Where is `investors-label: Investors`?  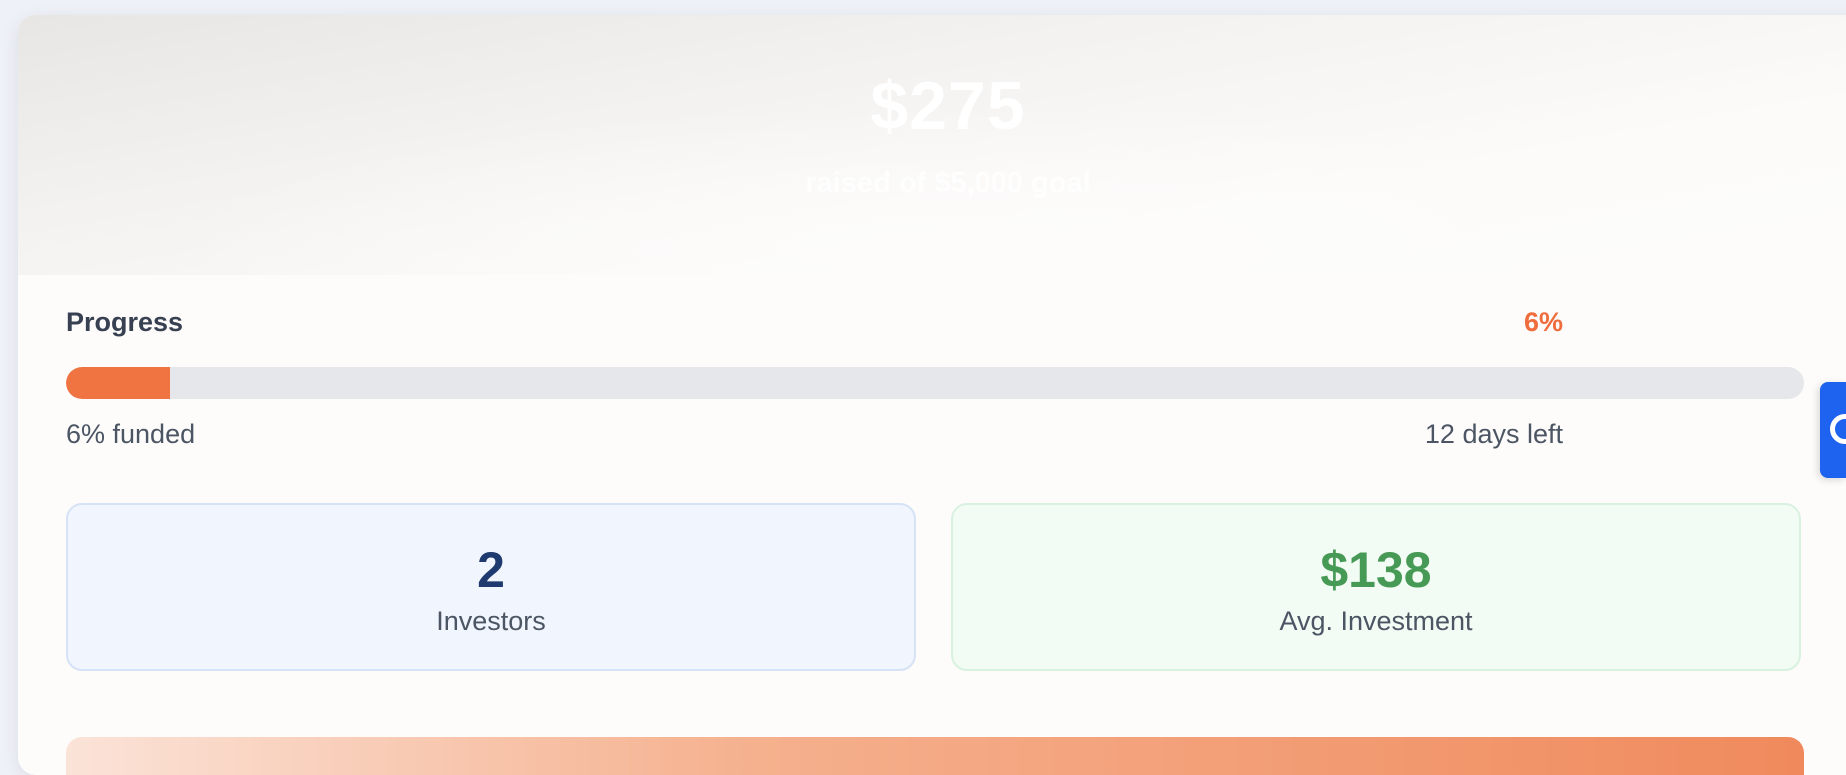 investors-label: Investors is located at coordinates (491, 621).